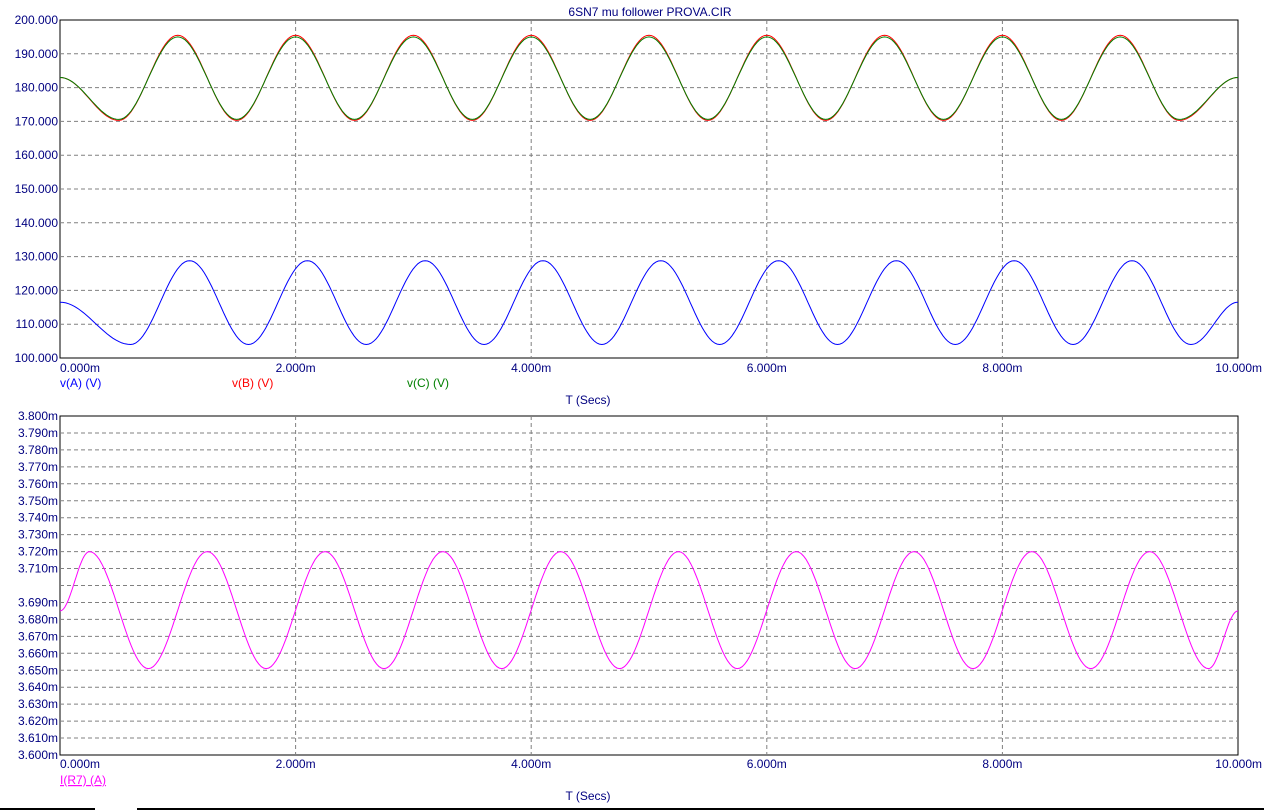 This screenshot has width=1264, height=812. Describe the element at coordinates (38, 518) in the screenshot. I see `y-tick-label: 3.740m` at that location.